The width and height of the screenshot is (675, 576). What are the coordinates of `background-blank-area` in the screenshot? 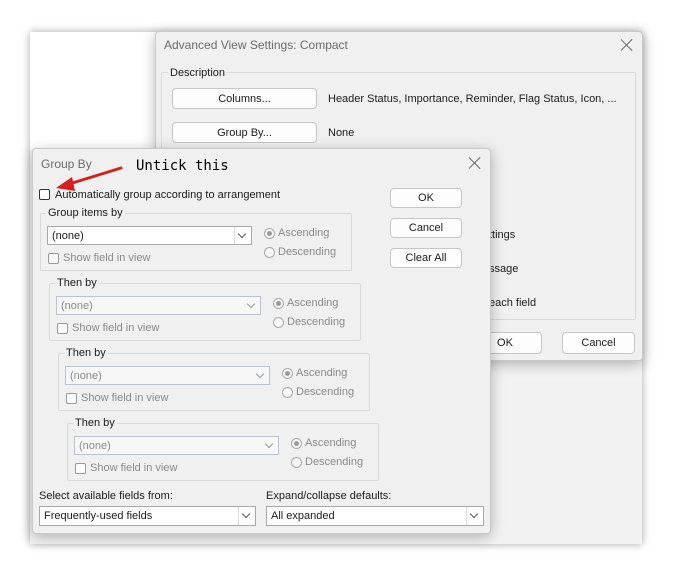 It's located at (94, 91).